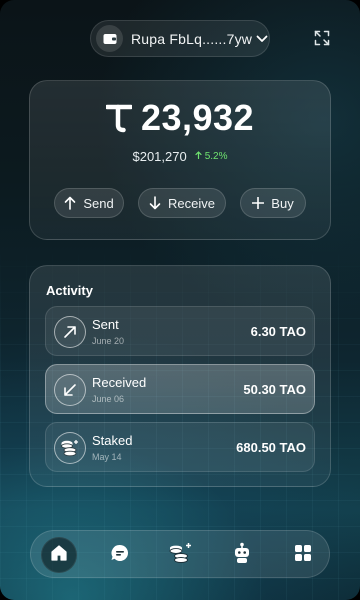 The width and height of the screenshot is (360, 600). I want to click on fiat-value: $201,270, so click(159, 156).